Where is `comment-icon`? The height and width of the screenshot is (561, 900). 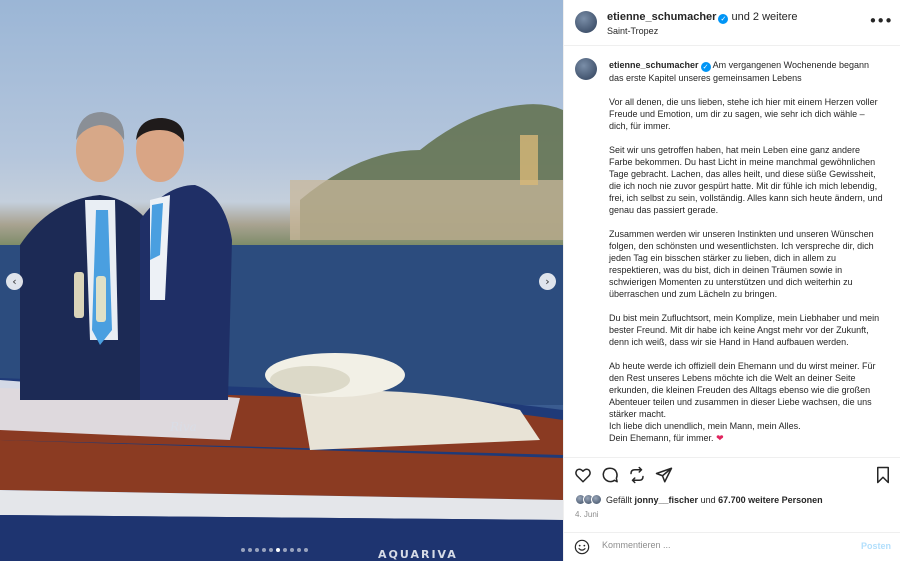
comment-icon is located at coordinates (610, 475).